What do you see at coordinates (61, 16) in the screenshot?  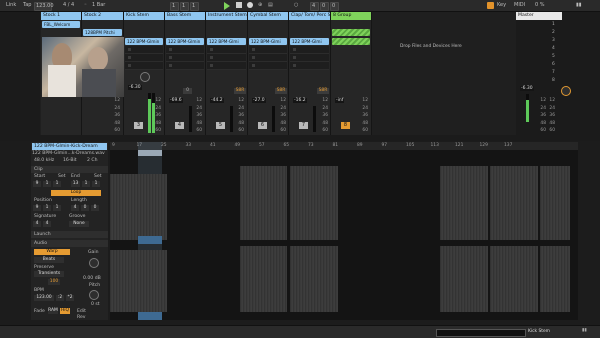 I see `track-header: Stock 1` at bounding box center [61, 16].